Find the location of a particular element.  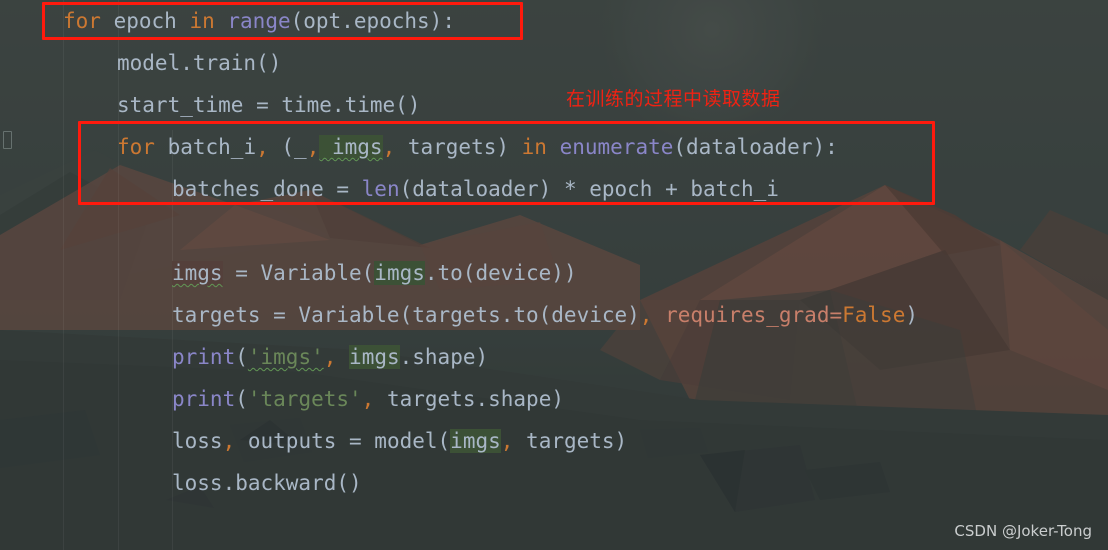

code-line-12: loss.backward() is located at coordinates (554, 483).